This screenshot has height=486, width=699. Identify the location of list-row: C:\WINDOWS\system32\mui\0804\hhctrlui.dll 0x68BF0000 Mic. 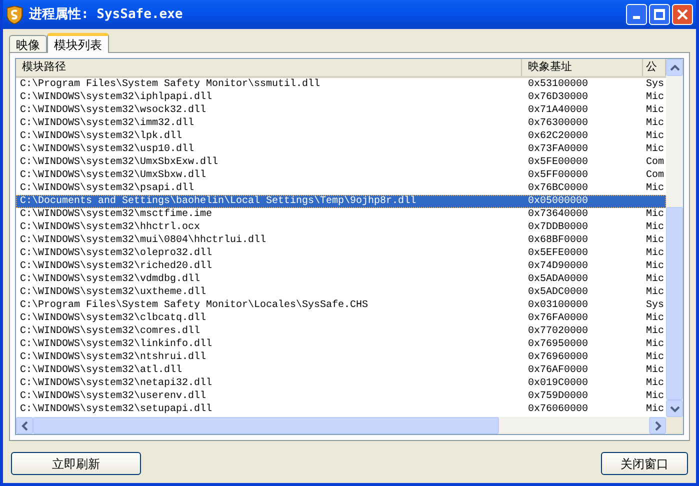
(341, 240).